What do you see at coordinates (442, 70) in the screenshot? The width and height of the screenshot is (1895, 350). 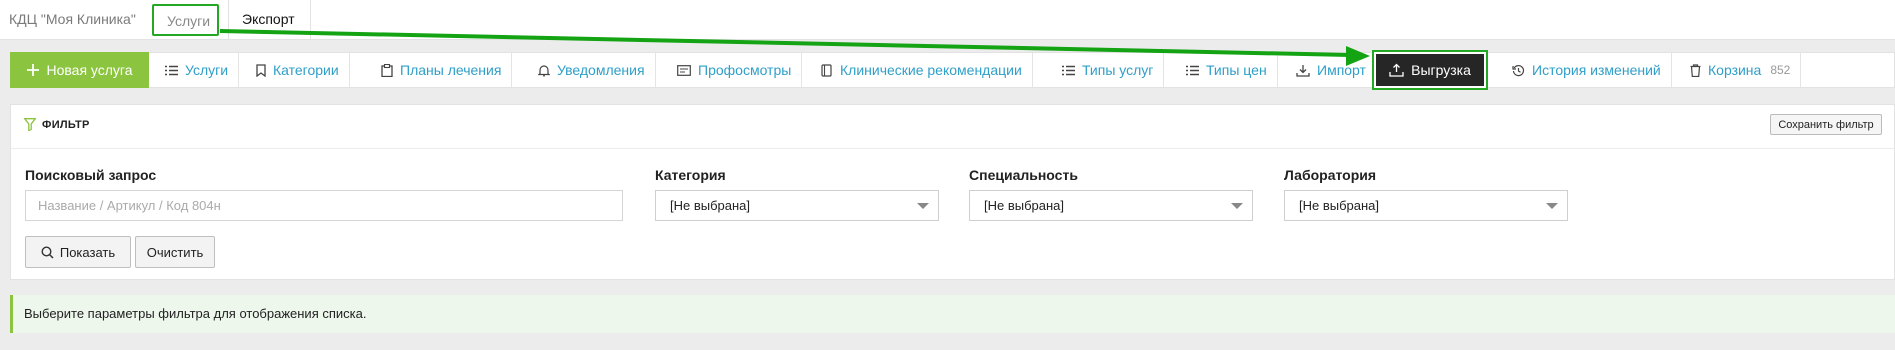 I see `toolbar-item-treatment-plans: Планы лечения` at bounding box center [442, 70].